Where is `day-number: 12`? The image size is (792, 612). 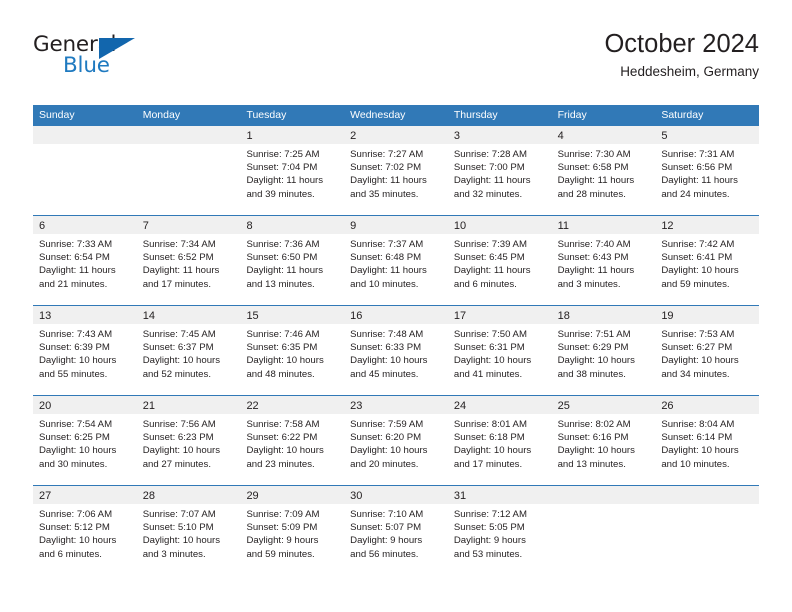 day-number: 12 is located at coordinates (667, 226).